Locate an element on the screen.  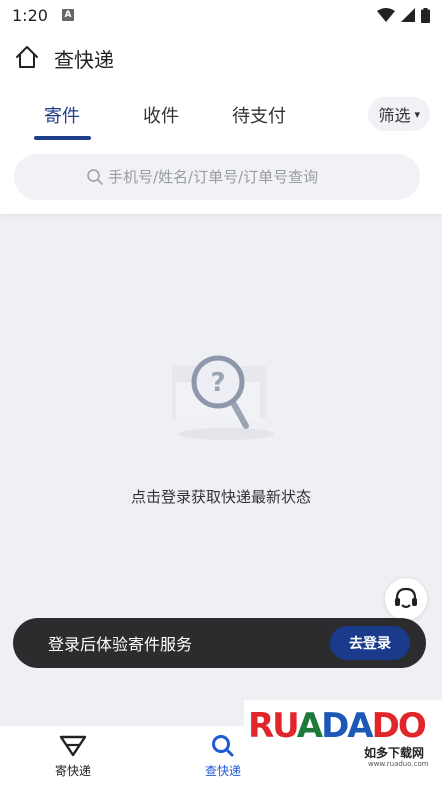
nav-track-express: 查快递 is located at coordinates (223, 756).